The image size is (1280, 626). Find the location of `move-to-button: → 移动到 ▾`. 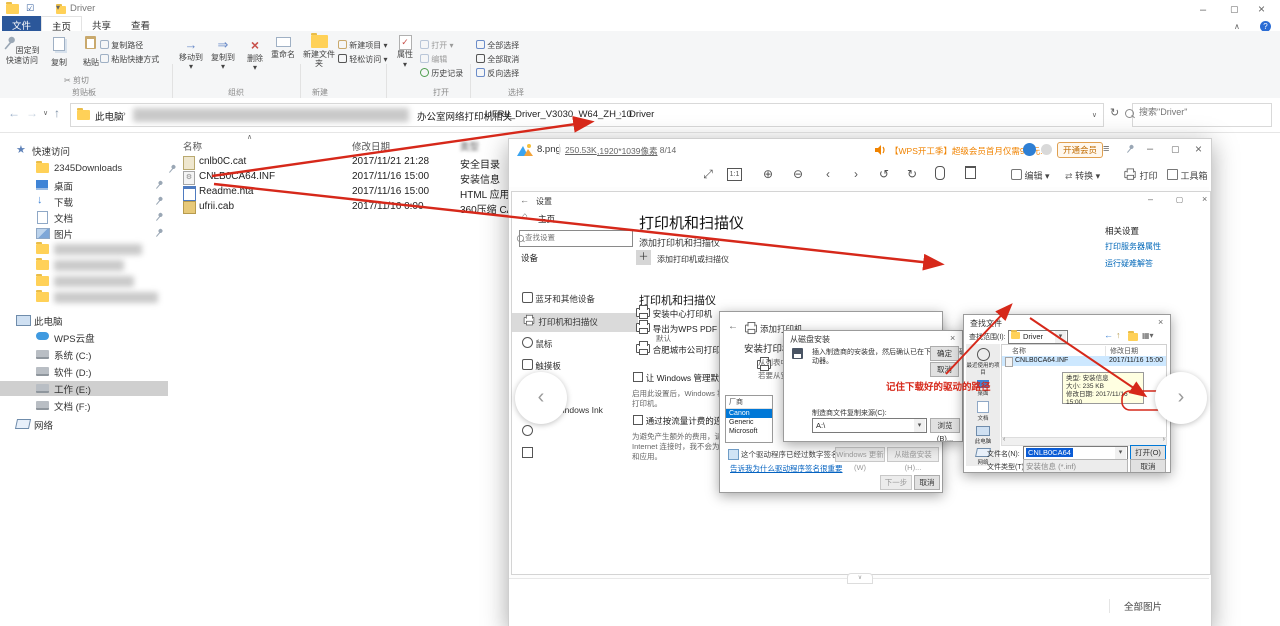

move-to-button: → 移动到 ▾ is located at coordinates (191, 54).